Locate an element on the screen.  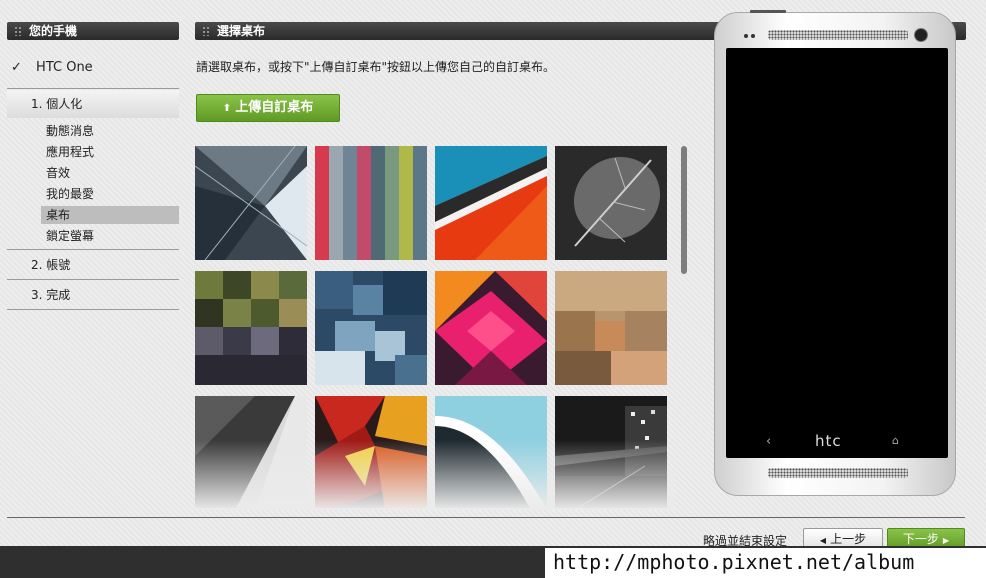
step-label: 1. 個人化 is located at coordinates (57, 104).